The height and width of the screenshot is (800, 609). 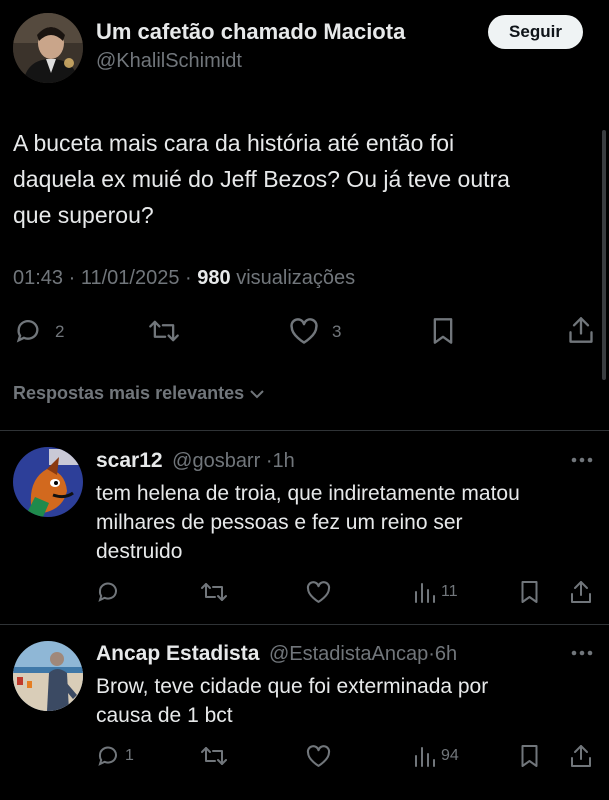 What do you see at coordinates (257, 394) in the screenshot?
I see `chevron-down-icon` at bounding box center [257, 394].